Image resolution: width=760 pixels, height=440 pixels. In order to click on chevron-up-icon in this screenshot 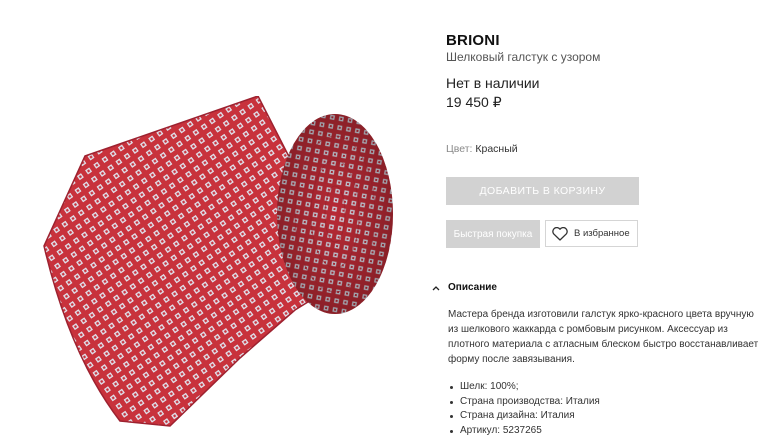, I will do `click(436, 287)`.